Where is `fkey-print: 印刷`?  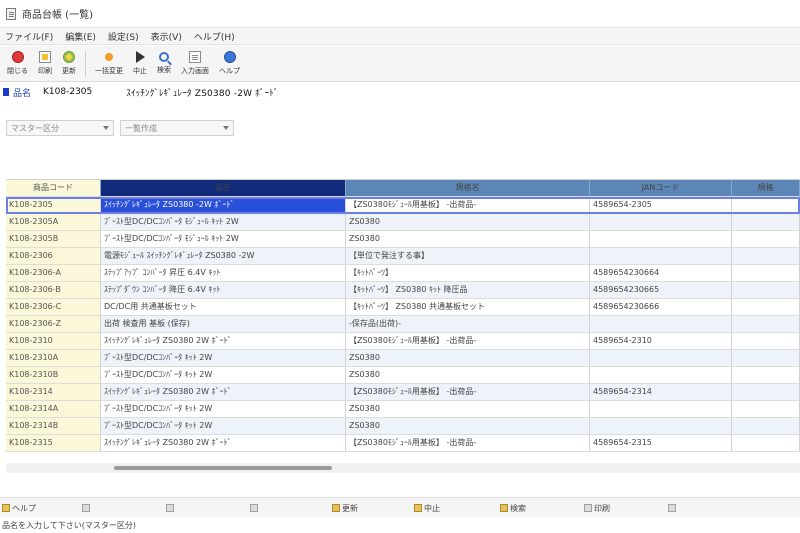 fkey-print: 印刷 is located at coordinates (597, 508).